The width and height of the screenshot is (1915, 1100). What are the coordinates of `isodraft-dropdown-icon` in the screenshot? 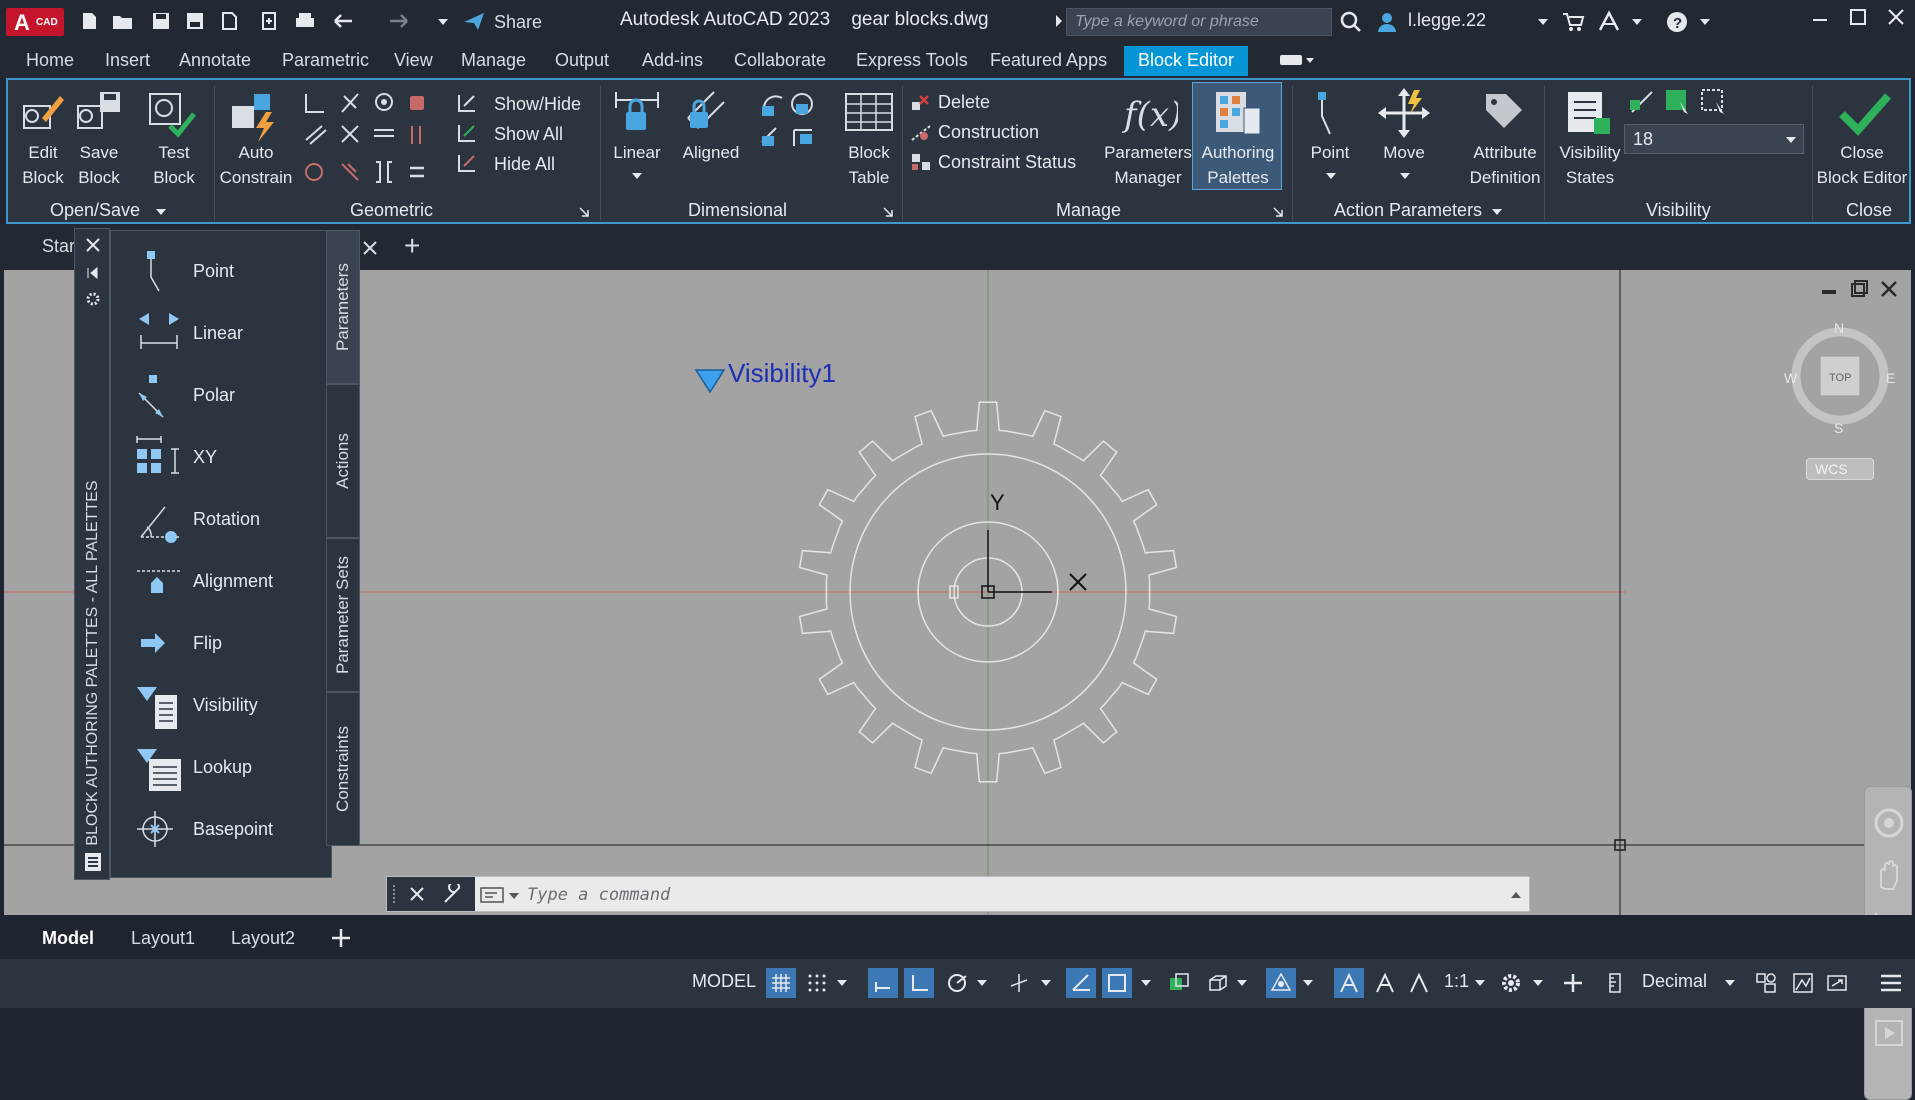 It's located at (1046, 983).